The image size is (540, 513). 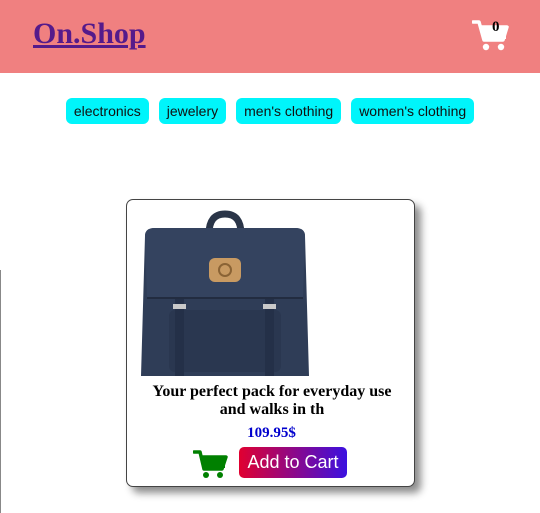 What do you see at coordinates (293, 462) in the screenshot?
I see `add-to-cart-button: Add to Cart` at bounding box center [293, 462].